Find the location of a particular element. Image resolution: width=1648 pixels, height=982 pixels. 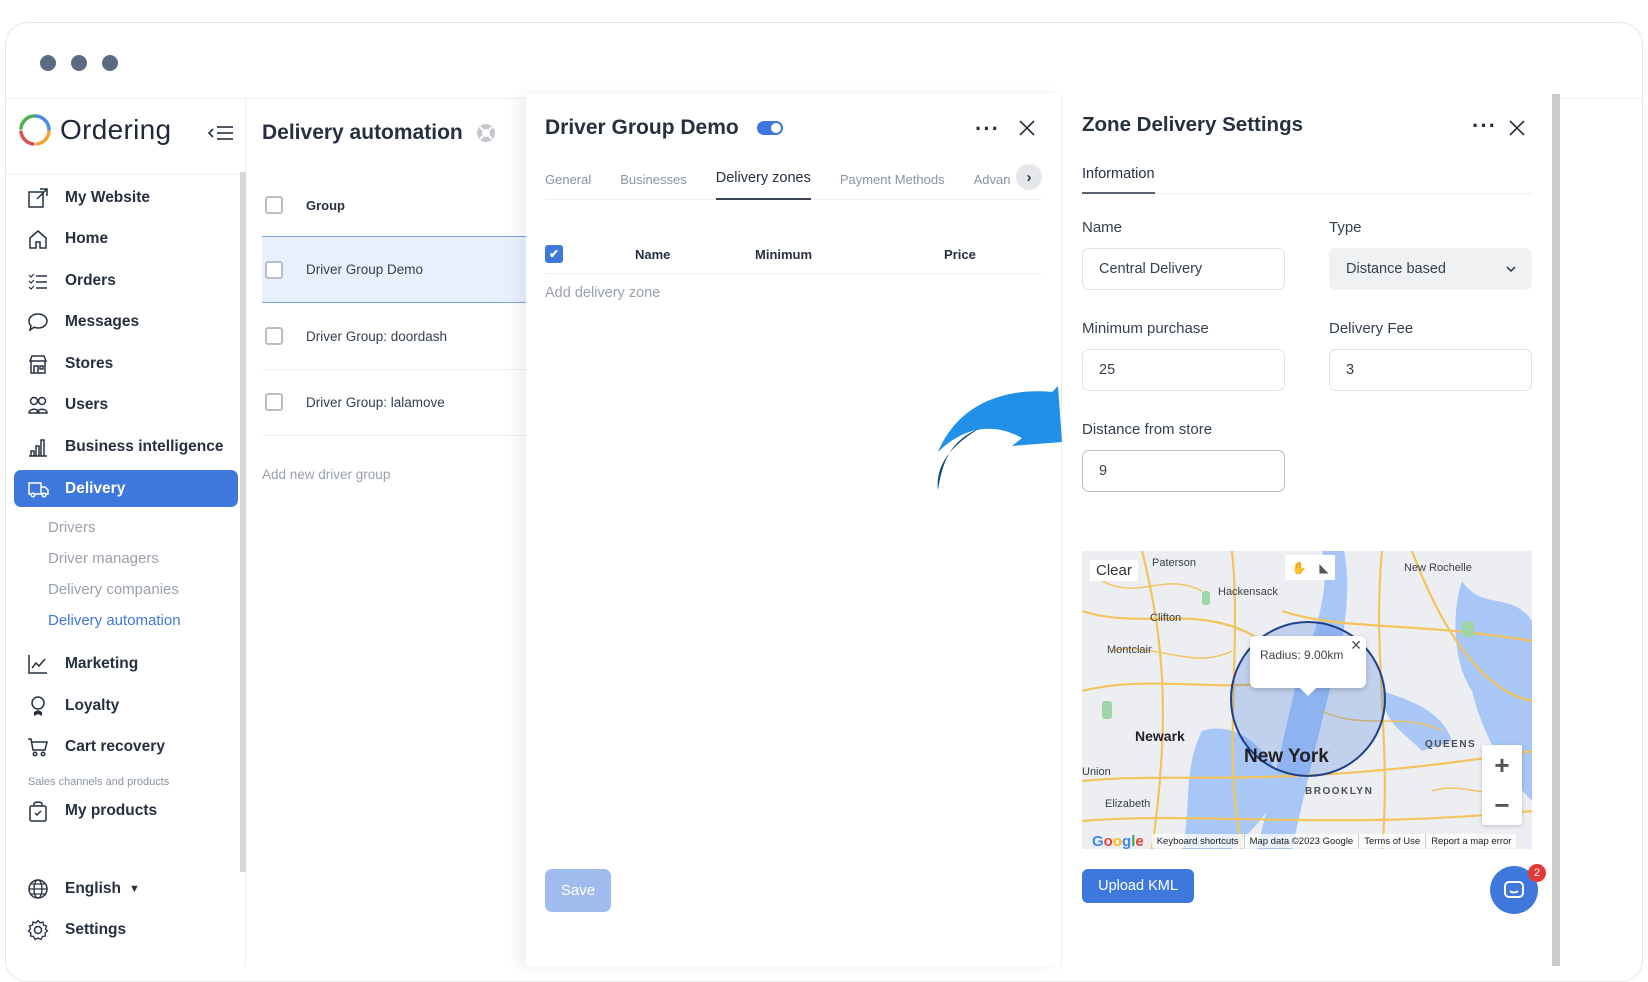

tab-payment-methods: Payment Methods is located at coordinates (892, 179).